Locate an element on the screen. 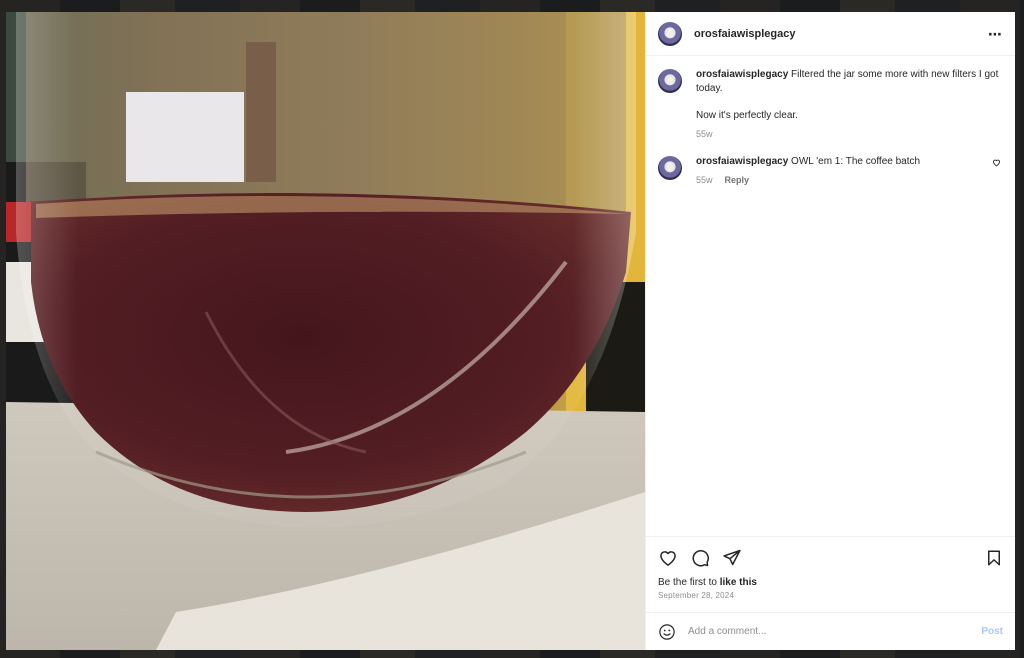 The height and width of the screenshot is (658, 1024). action-icon-row is located at coordinates (830, 558).